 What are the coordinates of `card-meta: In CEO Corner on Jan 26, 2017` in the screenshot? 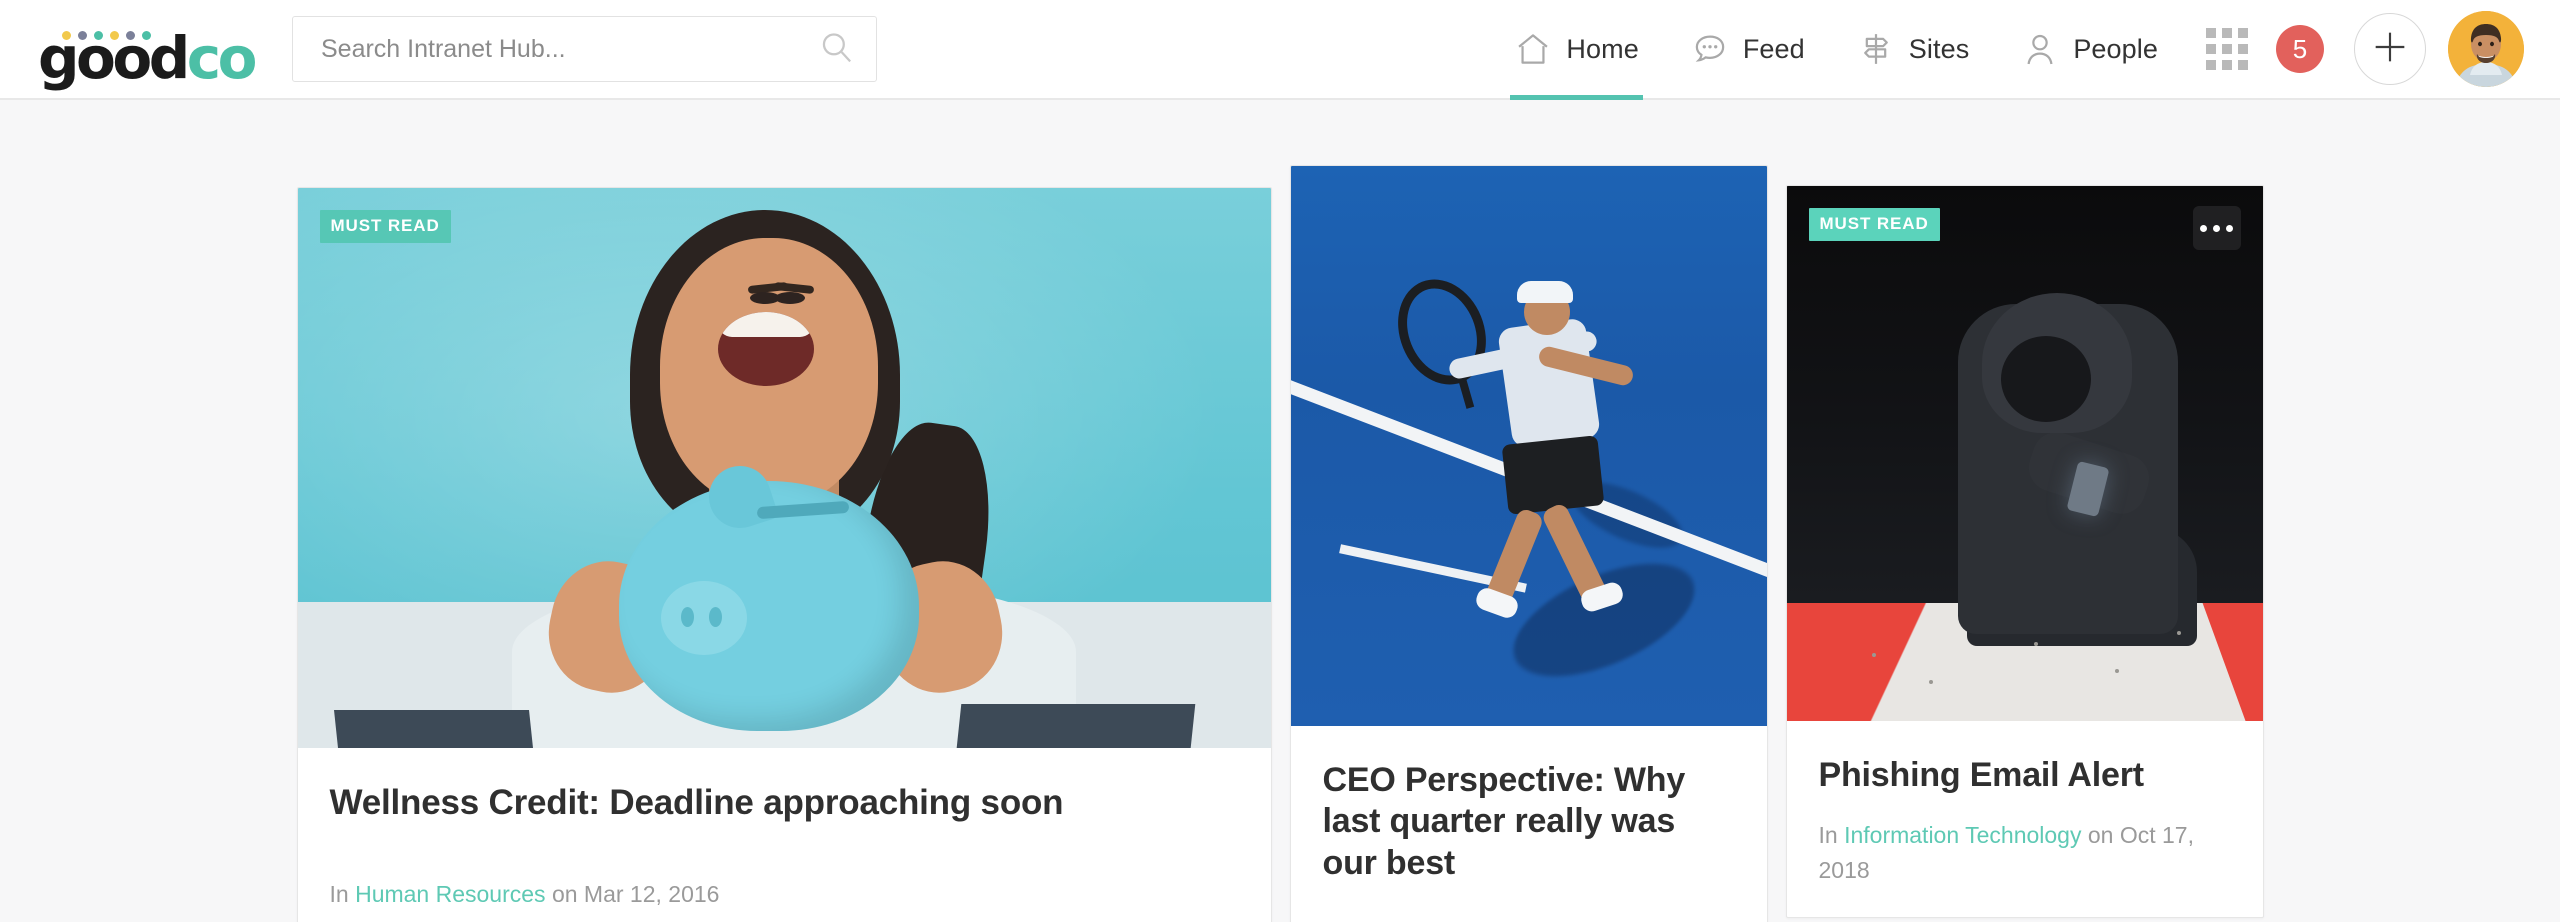 It's located at (1529, 920).